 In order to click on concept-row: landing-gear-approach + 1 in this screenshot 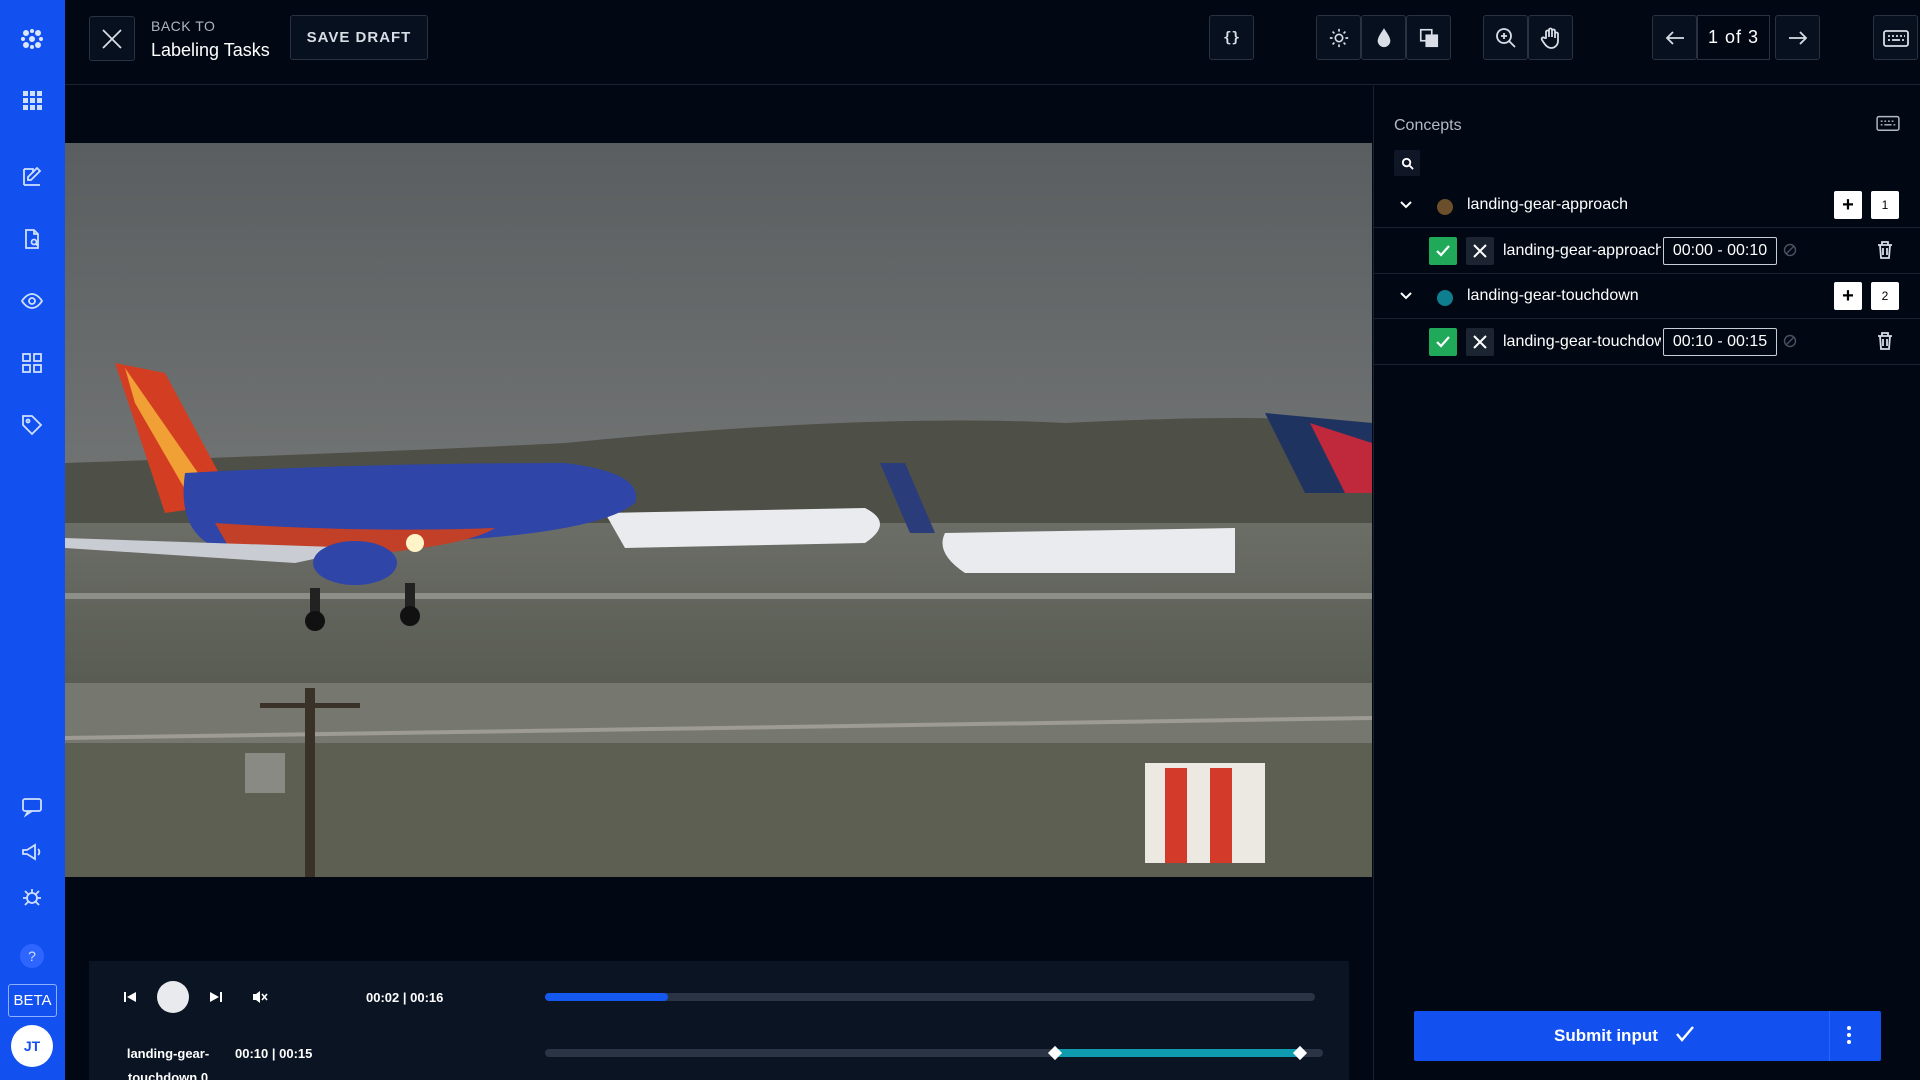, I will do `click(1647, 205)`.